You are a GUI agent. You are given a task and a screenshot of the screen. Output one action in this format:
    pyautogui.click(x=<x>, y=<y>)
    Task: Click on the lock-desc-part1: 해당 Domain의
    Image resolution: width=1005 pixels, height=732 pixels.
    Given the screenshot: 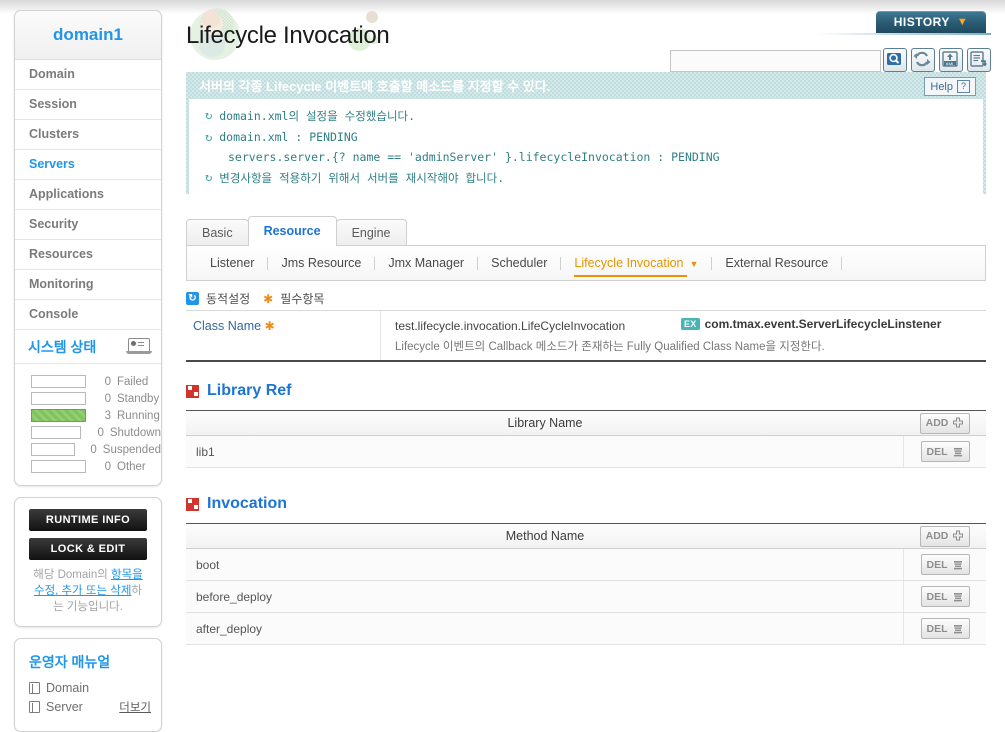 What is the action you would take?
    pyautogui.click(x=72, y=575)
    